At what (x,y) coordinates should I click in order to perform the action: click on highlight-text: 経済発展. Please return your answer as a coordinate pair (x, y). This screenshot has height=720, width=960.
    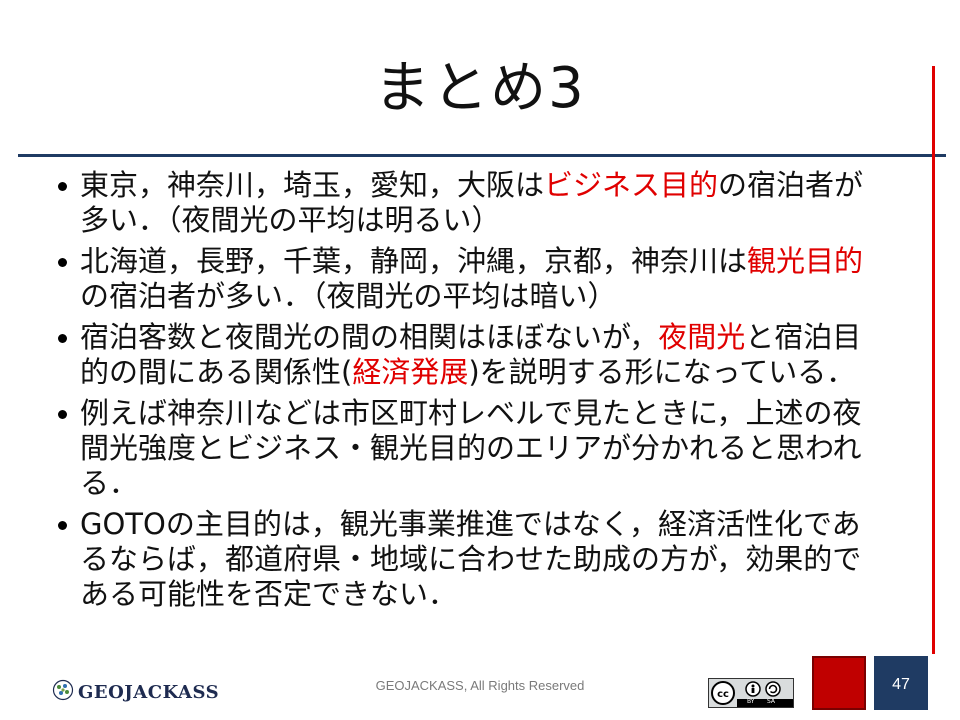
    Looking at the image, I should click on (410, 372).